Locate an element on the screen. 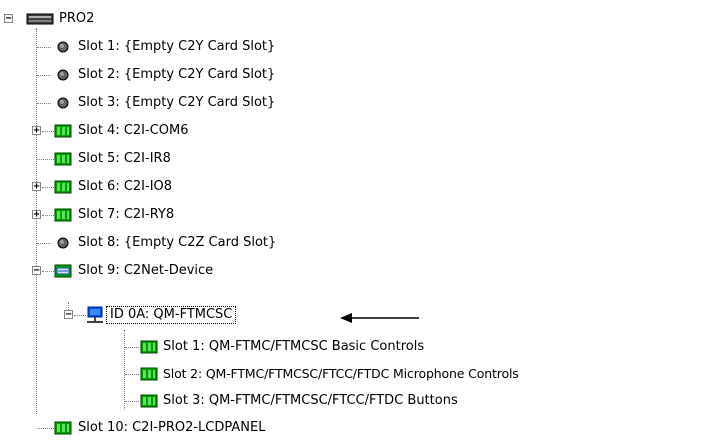 This screenshot has width=709, height=442. tree-node-slot10: Slot 10: C2I-PRO2-LCDPANEL is located at coordinates (165, 429).